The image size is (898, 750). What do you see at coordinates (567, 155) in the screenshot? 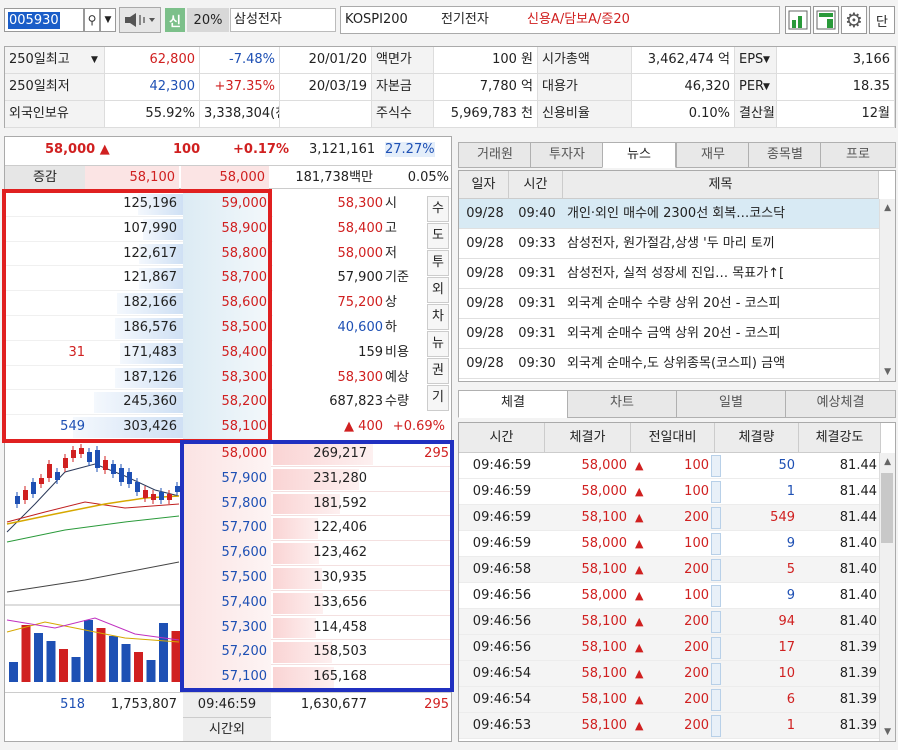
I see `news-tab: 투자자` at bounding box center [567, 155].